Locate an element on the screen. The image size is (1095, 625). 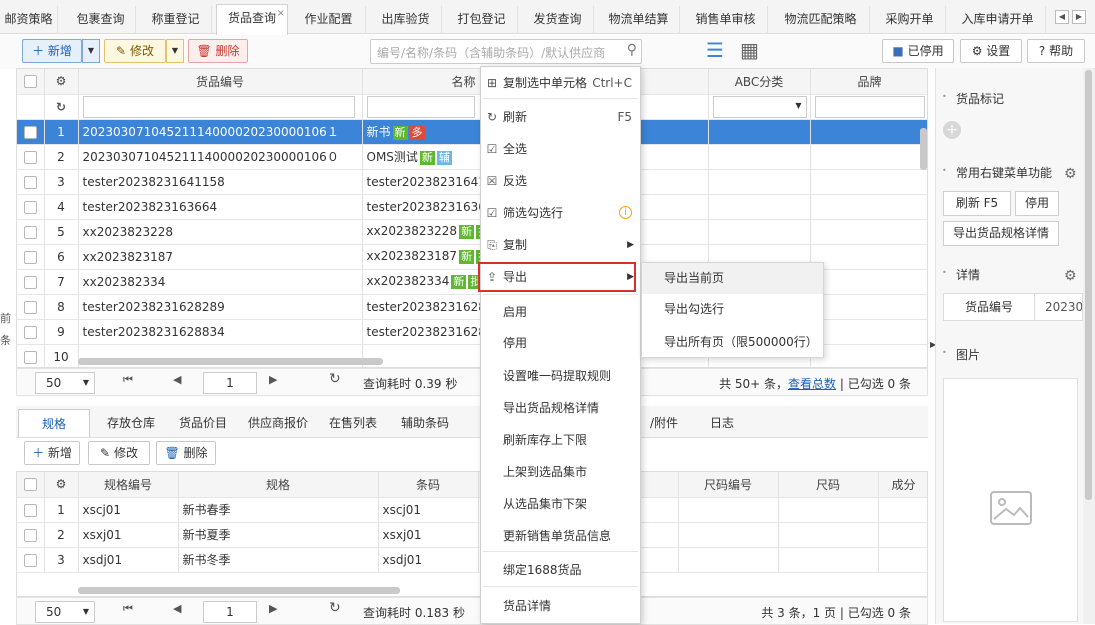
col-header-barcode: 条码 is located at coordinates (428, 485).